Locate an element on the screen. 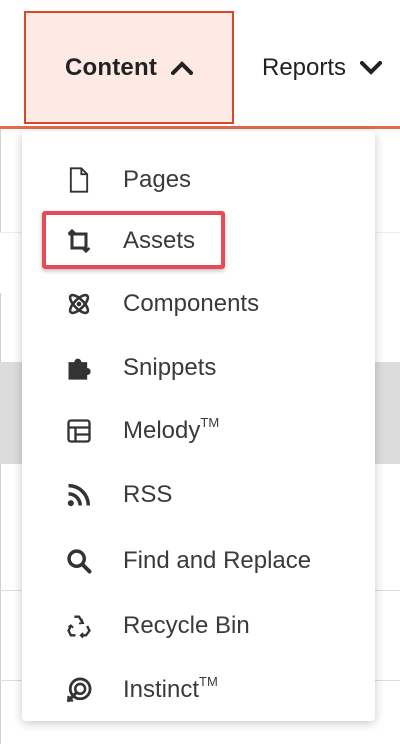 The height and width of the screenshot is (744, 400). menu-item-recycle-bin: Recycle Bin is located at coordinates (198, 626).